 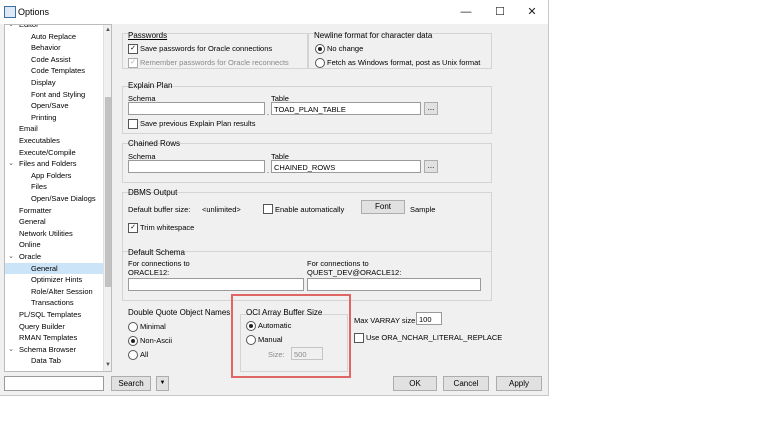 What do you see at coordinates (206, 48) in the screenshot?
I see `save-passwords-label: Save passwords for Oracle connections` at bounding box center [206, 48].